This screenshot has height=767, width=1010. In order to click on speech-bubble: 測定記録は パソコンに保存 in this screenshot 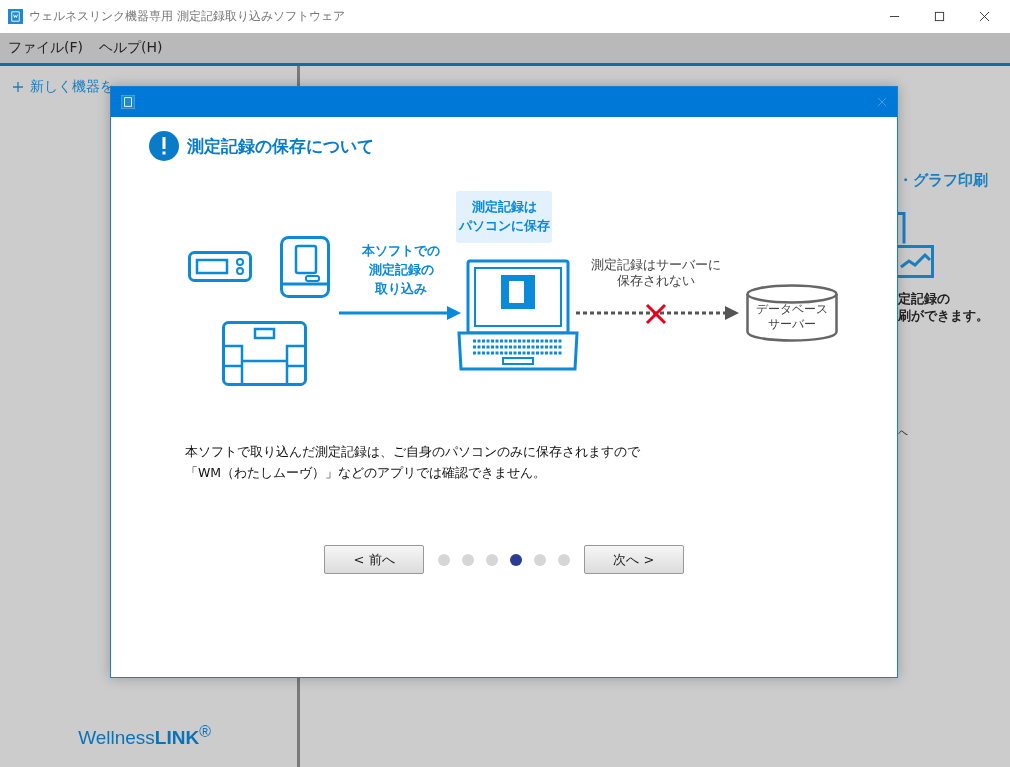, I will do `click(504, 217)`.